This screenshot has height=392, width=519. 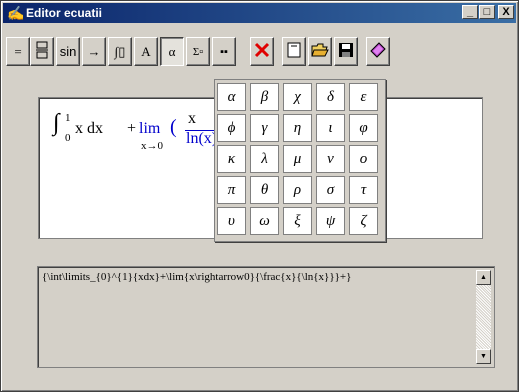 I want to click on equals-button: =, so click(x=18, y=51).